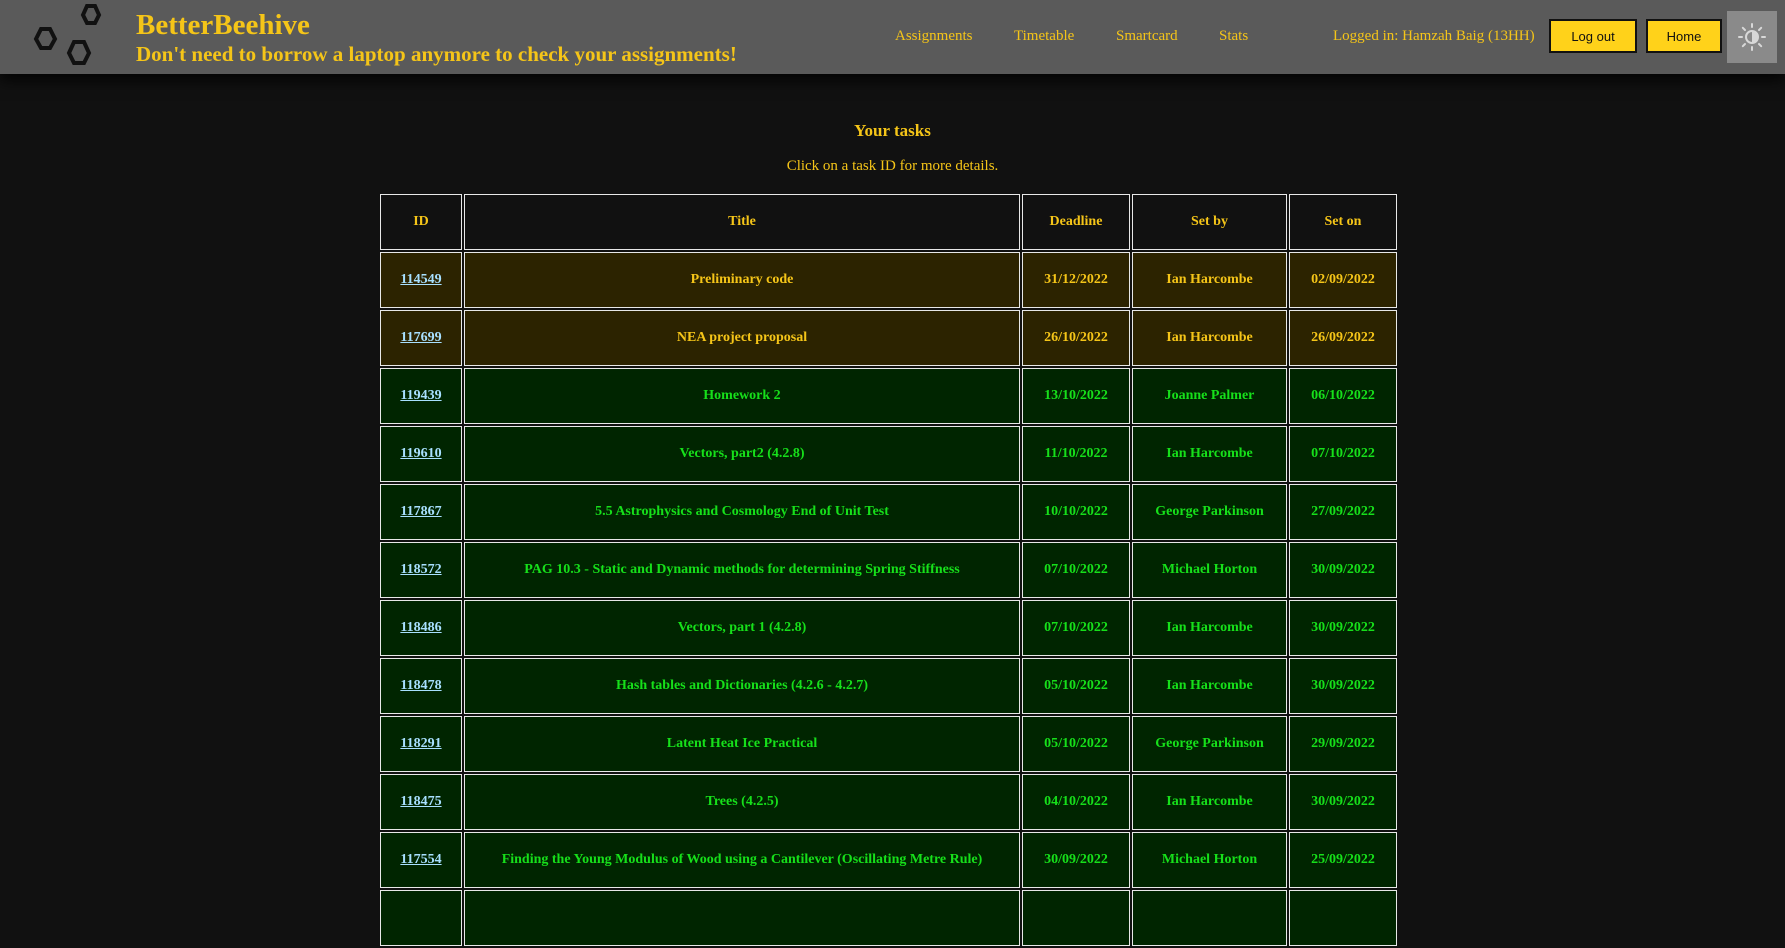  I want to click on task-id-cell: 119439, so click(421, 396).